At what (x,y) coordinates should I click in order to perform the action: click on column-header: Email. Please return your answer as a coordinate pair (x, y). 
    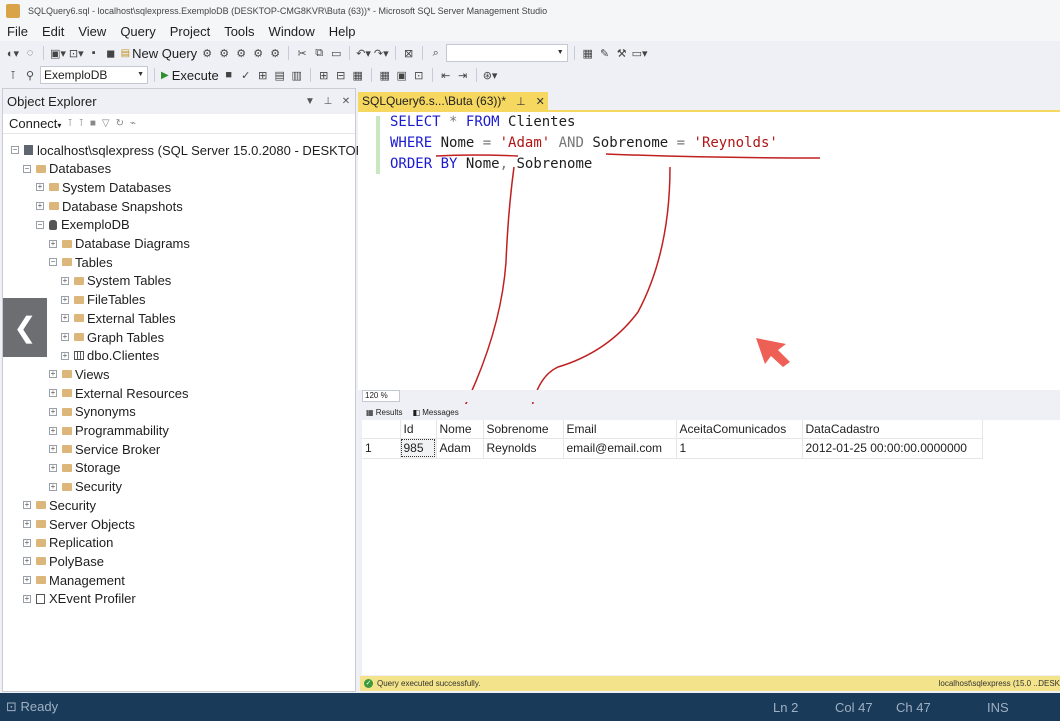
    Looking at the image, I should click on (620, 429).